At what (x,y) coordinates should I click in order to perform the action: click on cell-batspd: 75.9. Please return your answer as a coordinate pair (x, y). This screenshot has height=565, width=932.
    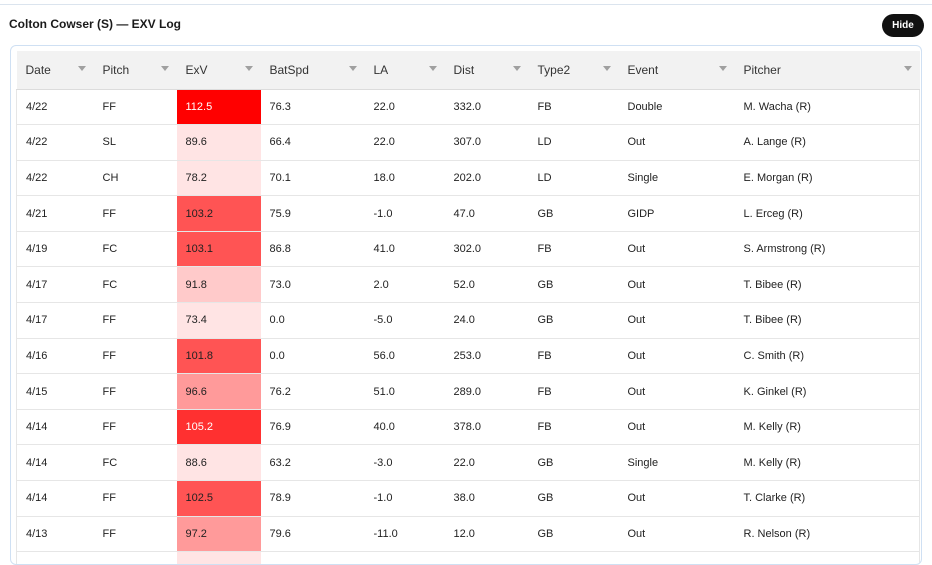
    Looking at the image, I should click on (312, 213).